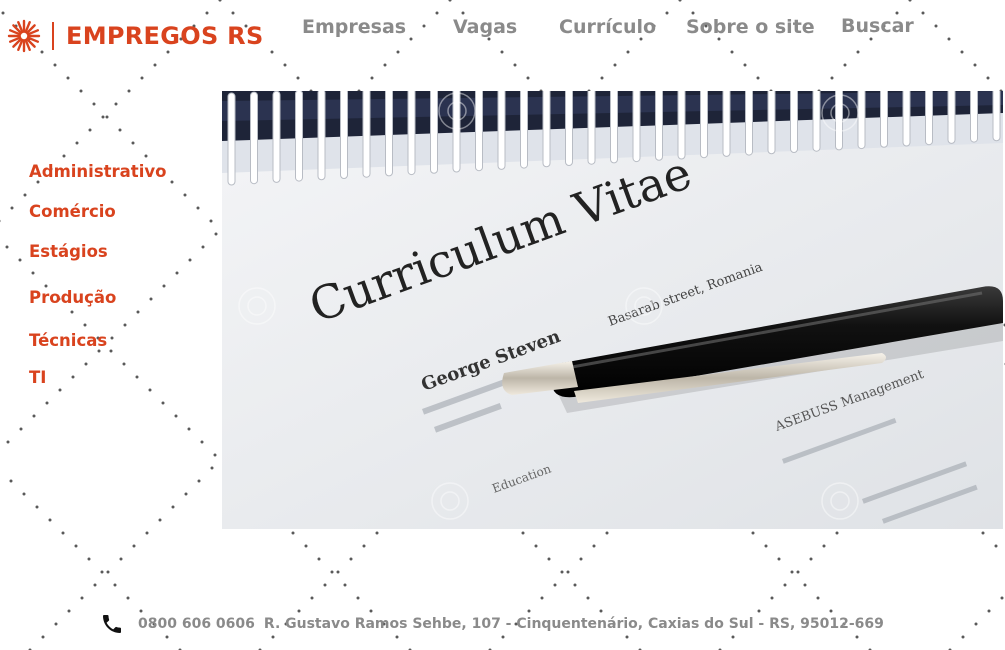 This screenshot has width=1005, height=650. I want to click on nav-item-empresas: Empresas, so click(354, 27).